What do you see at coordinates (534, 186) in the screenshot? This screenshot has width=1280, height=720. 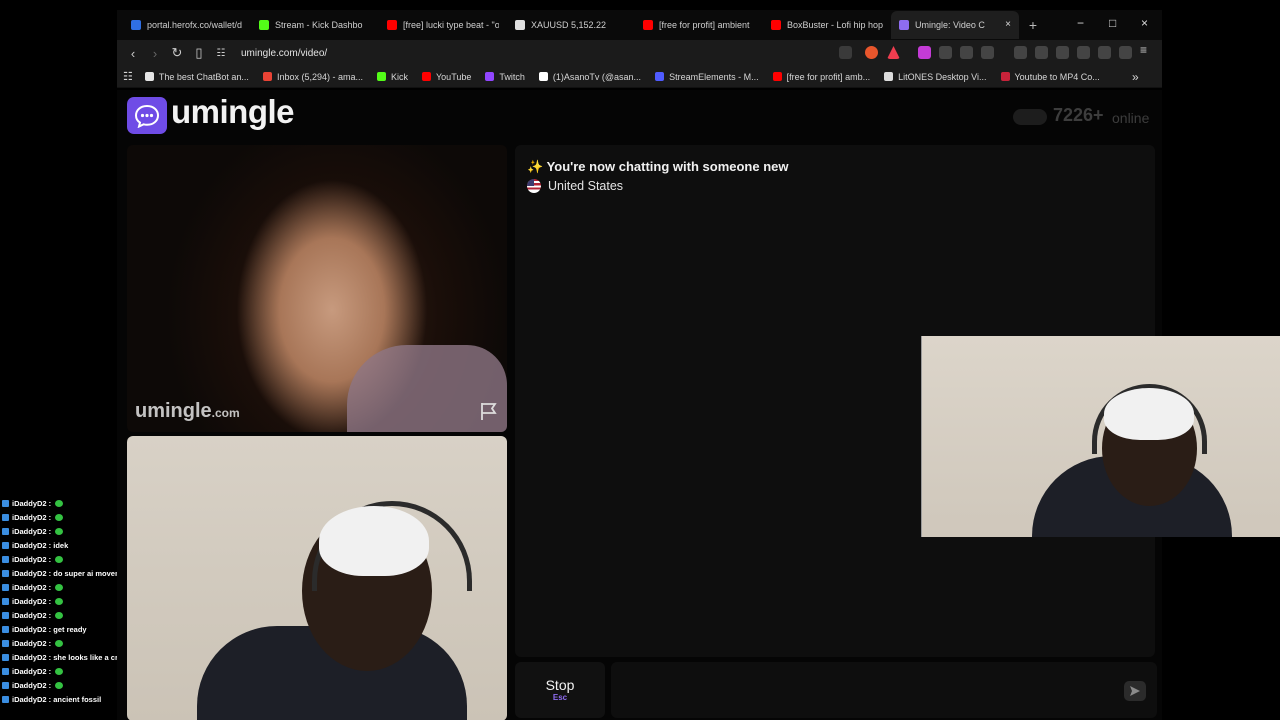 I see `us-flag-icon` at bounding box center [534, 186].